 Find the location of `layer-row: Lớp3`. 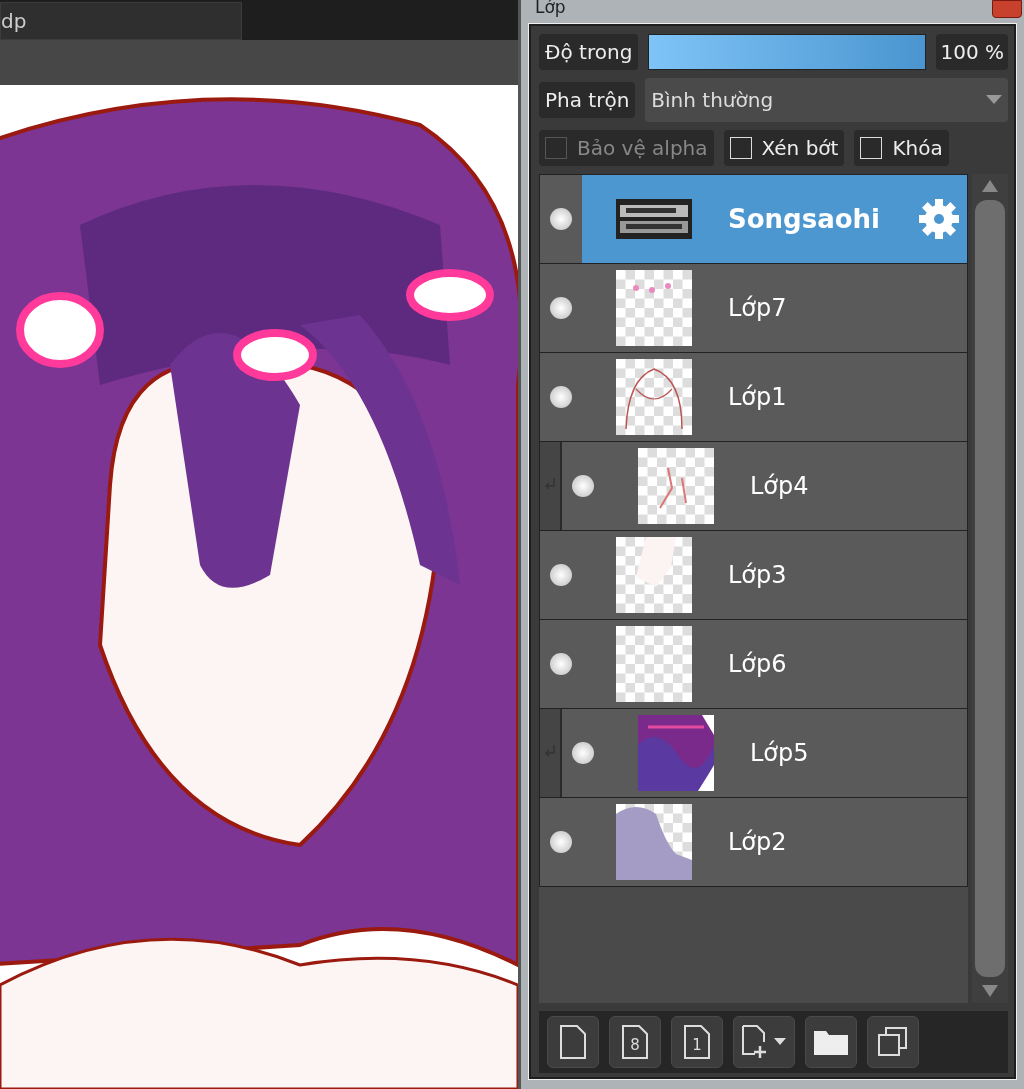

layer-row: Lớp3 is located at coordinates (753, 575).